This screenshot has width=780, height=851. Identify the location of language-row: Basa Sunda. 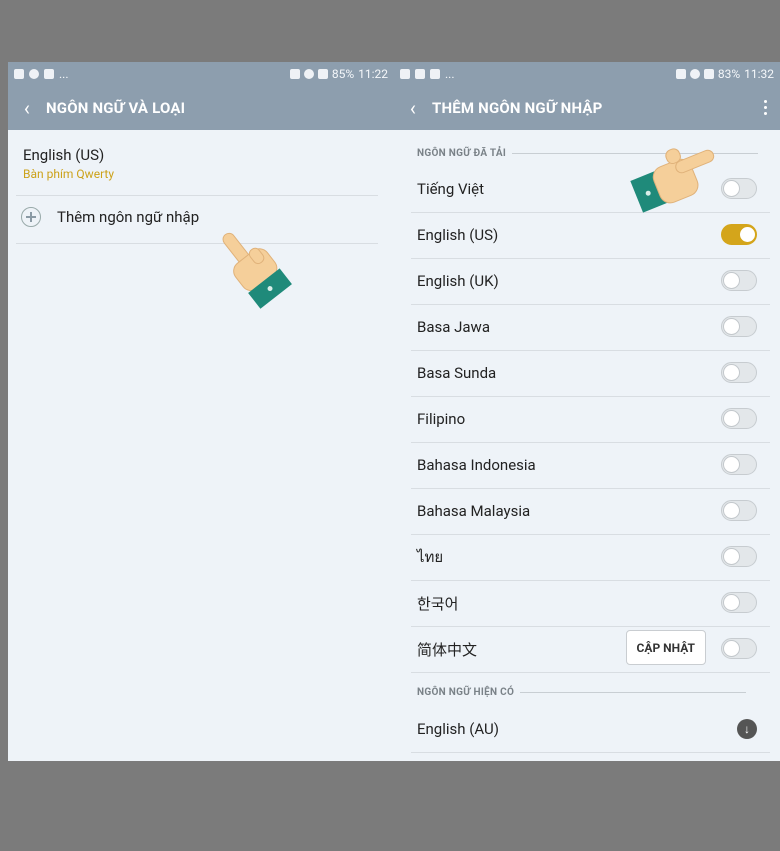
(590, 373).